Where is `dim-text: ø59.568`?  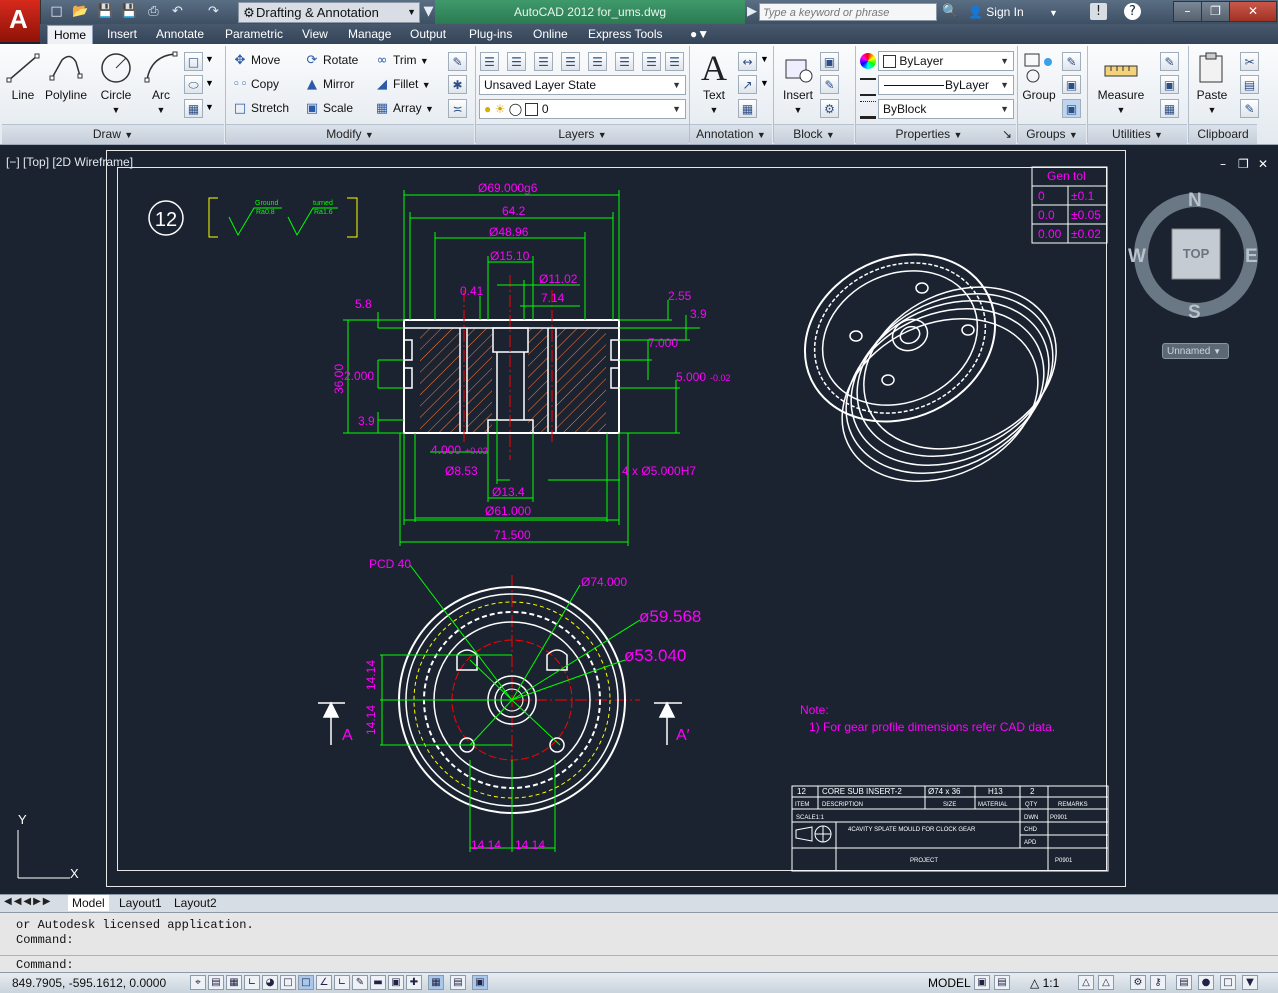
dim-text: ø59.568 is located at coordinates (670, 616).